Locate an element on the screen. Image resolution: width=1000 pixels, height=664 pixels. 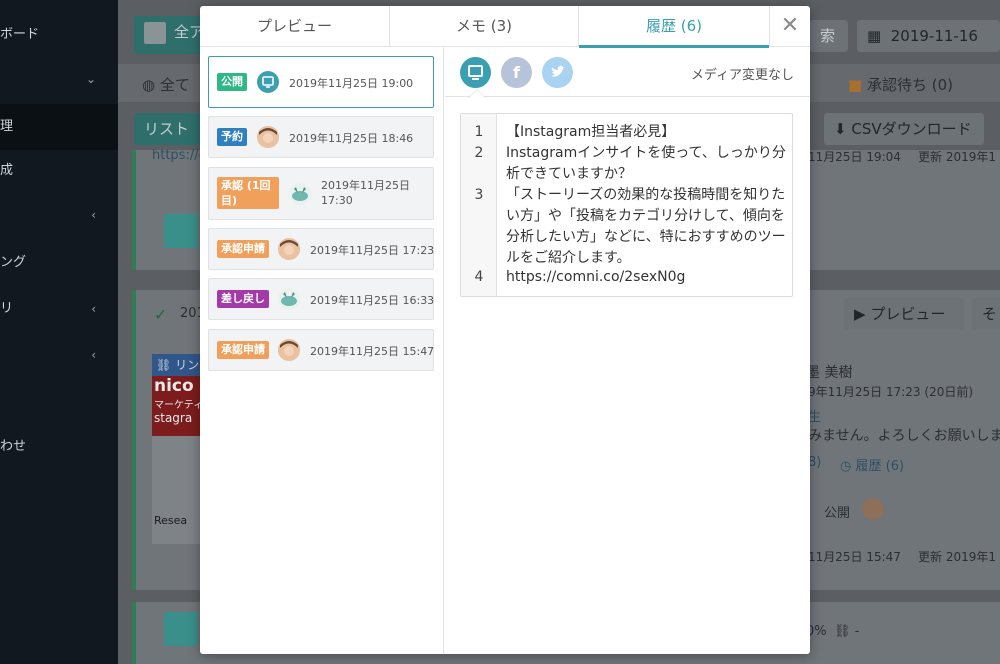
history-date: 2019年11月25日 19:00 is located at coordinates (351, 83).